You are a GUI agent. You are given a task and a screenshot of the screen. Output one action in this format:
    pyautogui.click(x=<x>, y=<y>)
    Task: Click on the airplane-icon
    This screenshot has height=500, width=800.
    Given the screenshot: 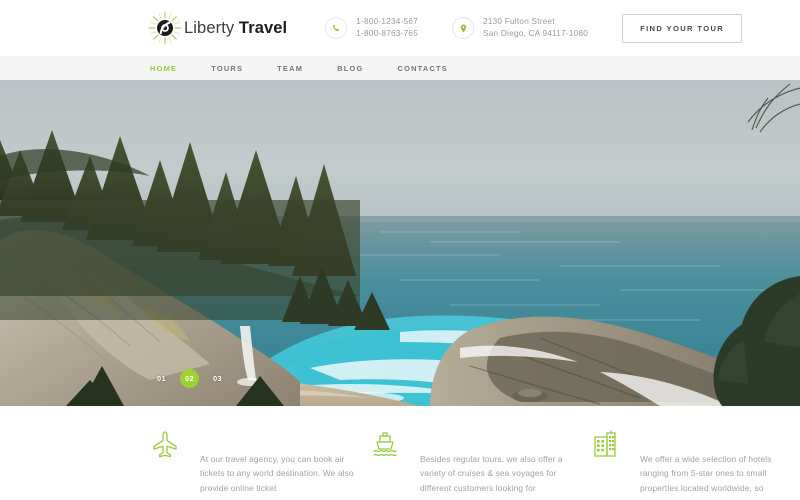 What is the action you would take?
    pyautogui.click(x=165, y=444)
    